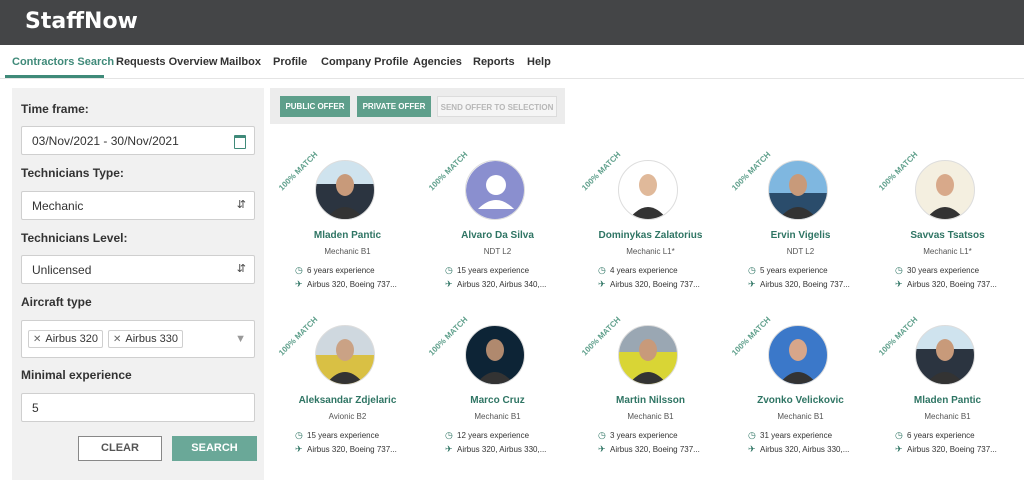 Image resolution: width=1024 pixels, height=494 pixels. Describe the element at coordinates (241, 205) in the screenshot. I see `sort-arrows-icon: ⇵` at that location.